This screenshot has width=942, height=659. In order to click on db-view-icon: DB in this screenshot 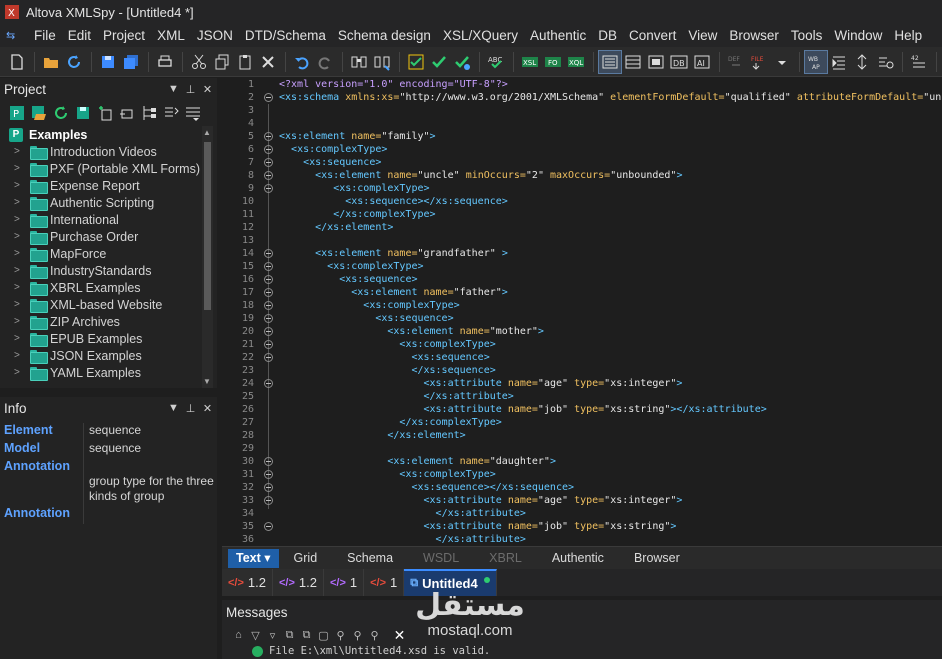, I will do `click(679, 62)`.